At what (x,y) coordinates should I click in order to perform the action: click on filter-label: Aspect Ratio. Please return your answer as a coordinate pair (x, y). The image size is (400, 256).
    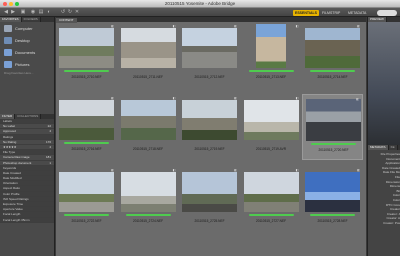
    Looking at the image, I should click on (12, 188).